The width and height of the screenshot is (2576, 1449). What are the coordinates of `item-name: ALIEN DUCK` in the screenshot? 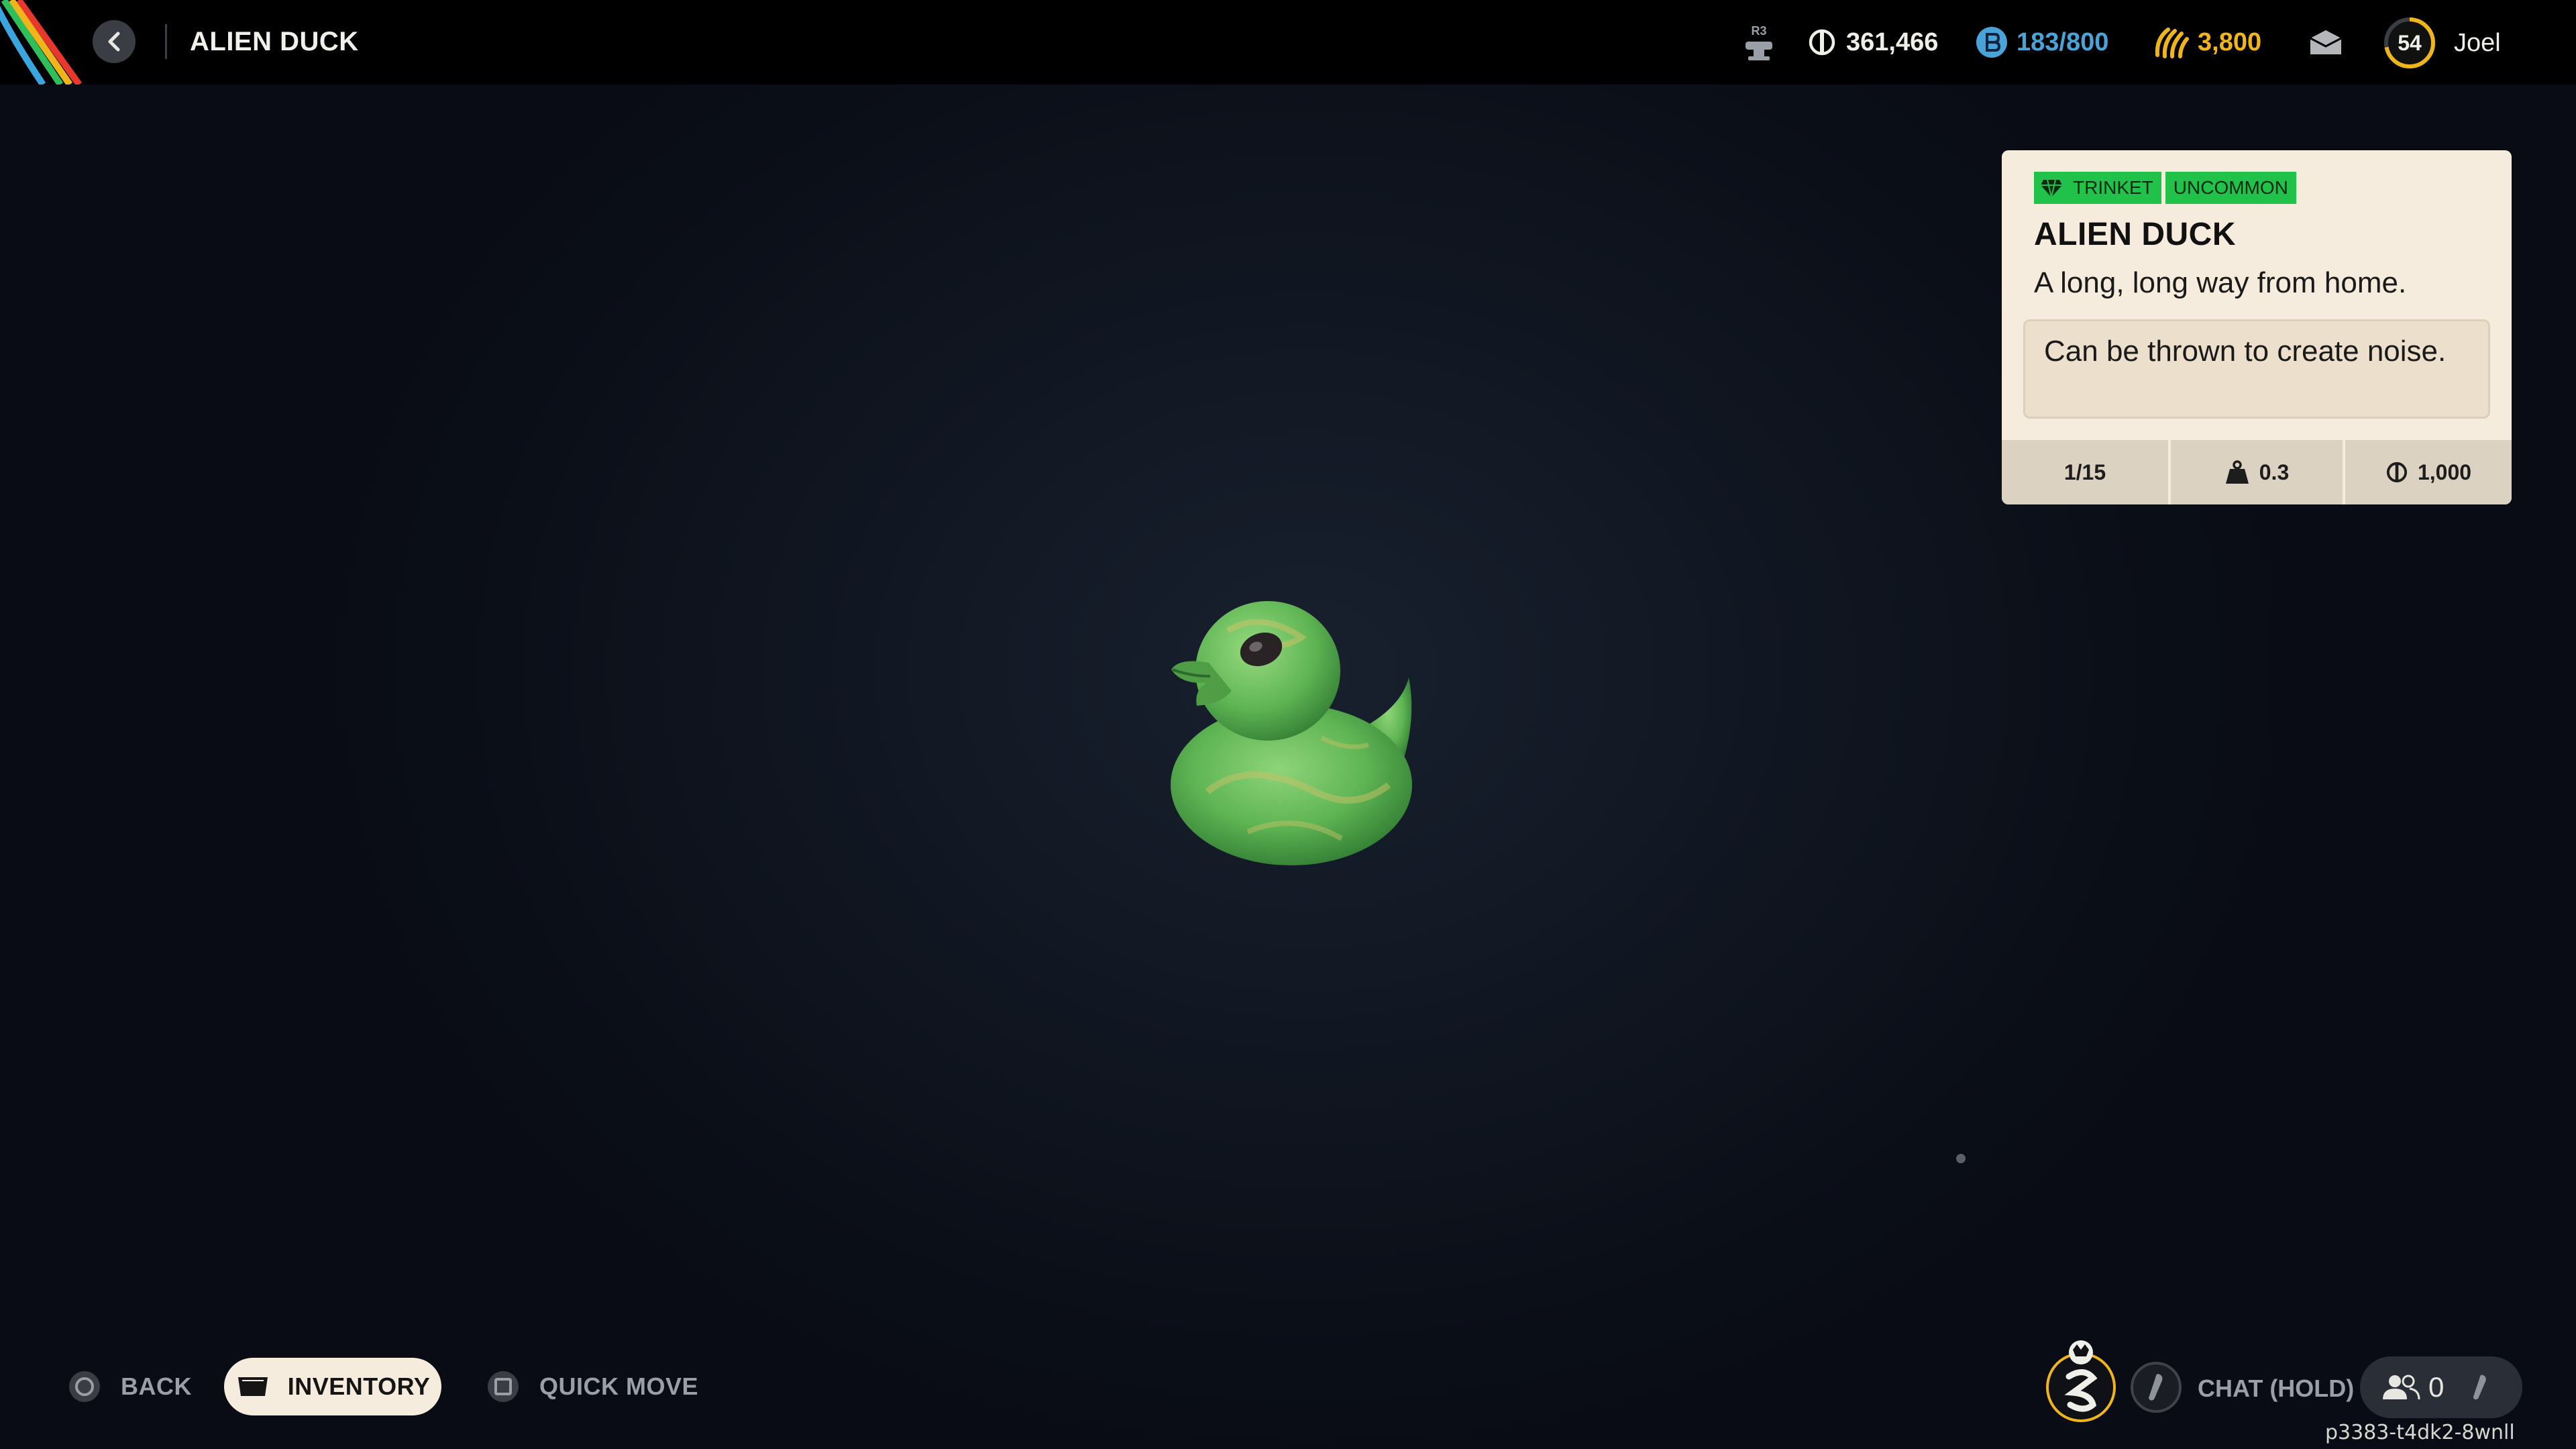 It's located at (2135, 234).